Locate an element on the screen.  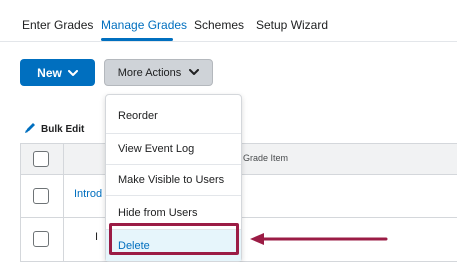
menu-item-make-visible: Make Visible to Users is located at coordinates (173, 180).